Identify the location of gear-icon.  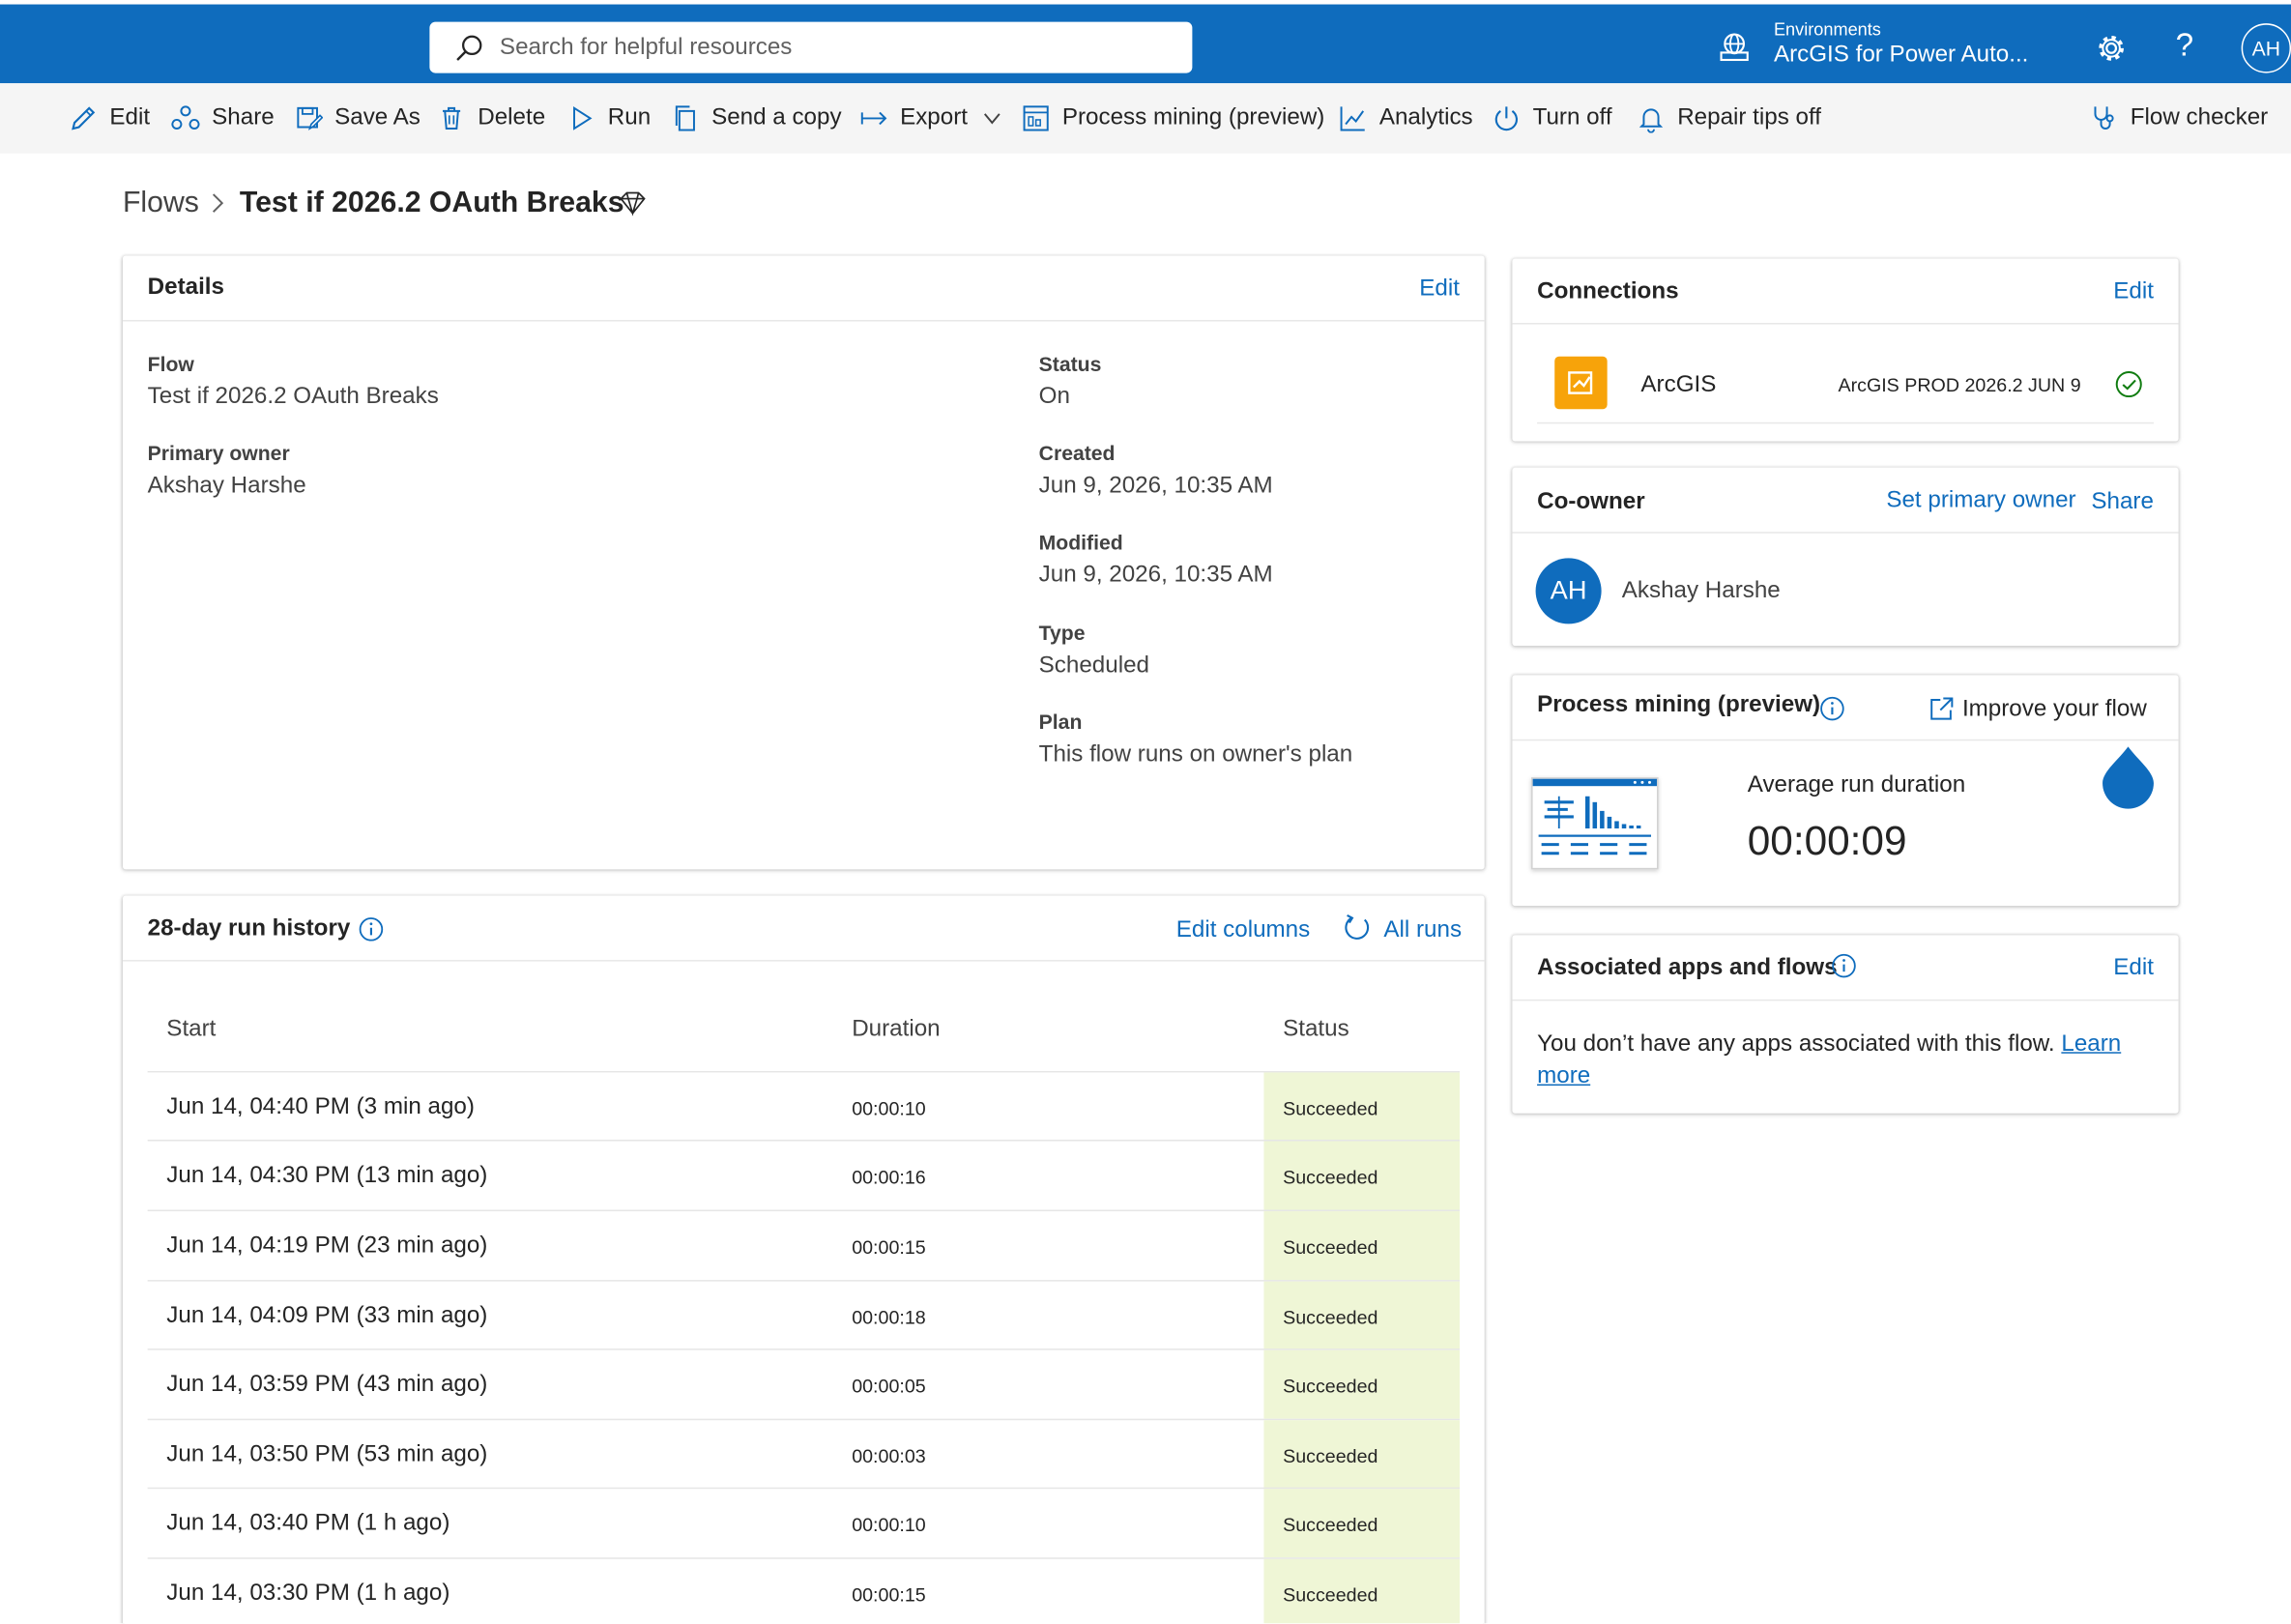
(2111, 48).